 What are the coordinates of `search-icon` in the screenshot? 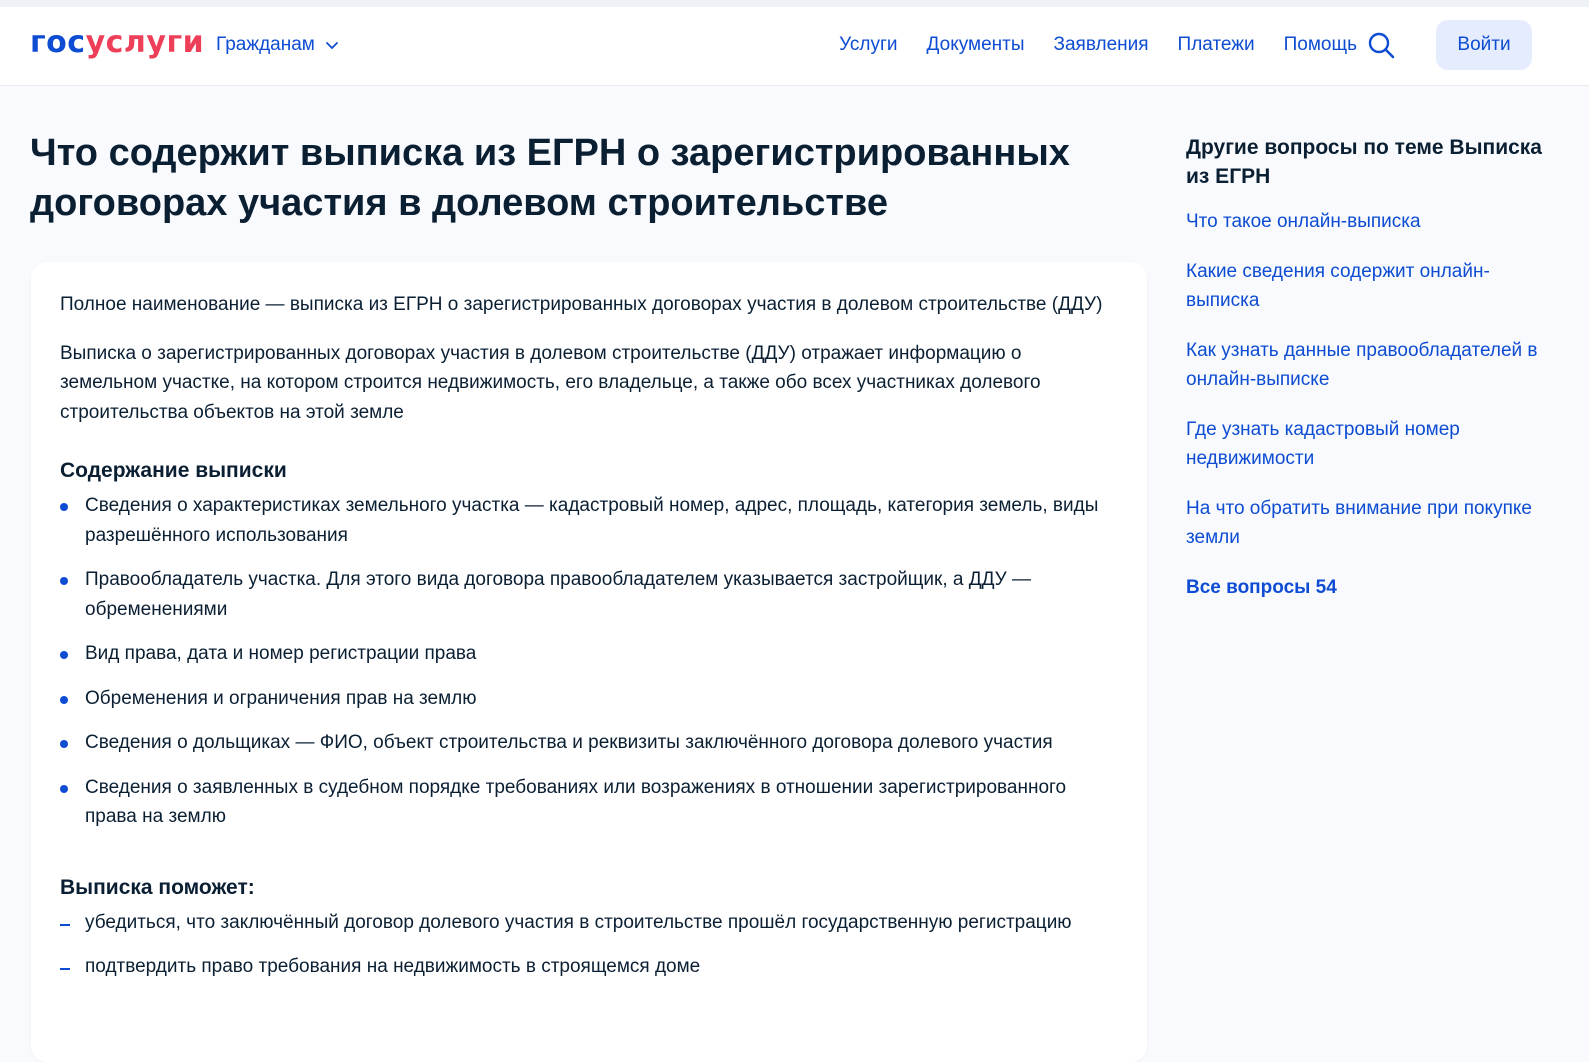 It's located at (1381, 45).